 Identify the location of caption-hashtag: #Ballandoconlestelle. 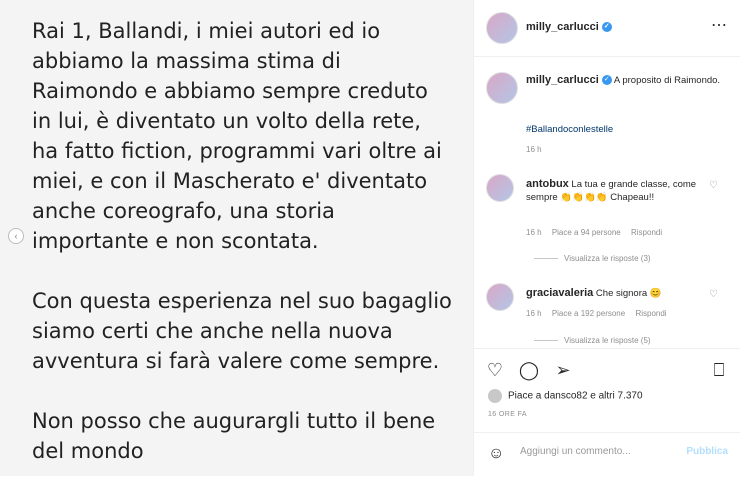
(569, 129).